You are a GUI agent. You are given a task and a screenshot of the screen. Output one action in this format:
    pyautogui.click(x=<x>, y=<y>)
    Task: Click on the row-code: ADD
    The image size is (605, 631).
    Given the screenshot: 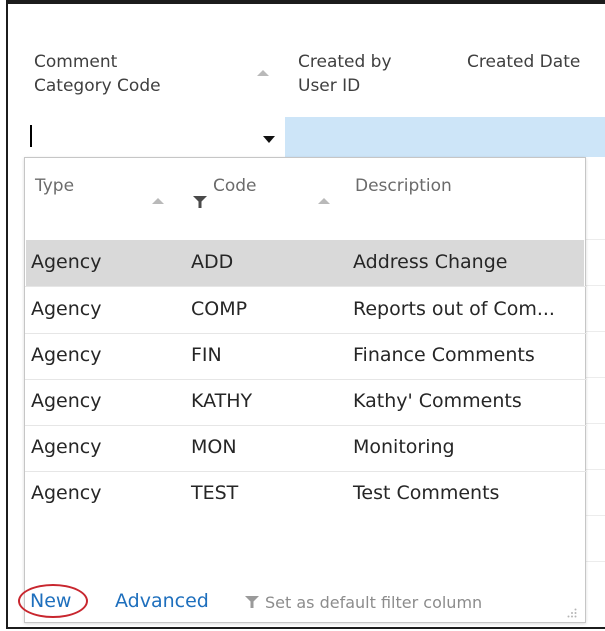 What is the action you would take?
    pyautogui.click(x=212, y=262)
    